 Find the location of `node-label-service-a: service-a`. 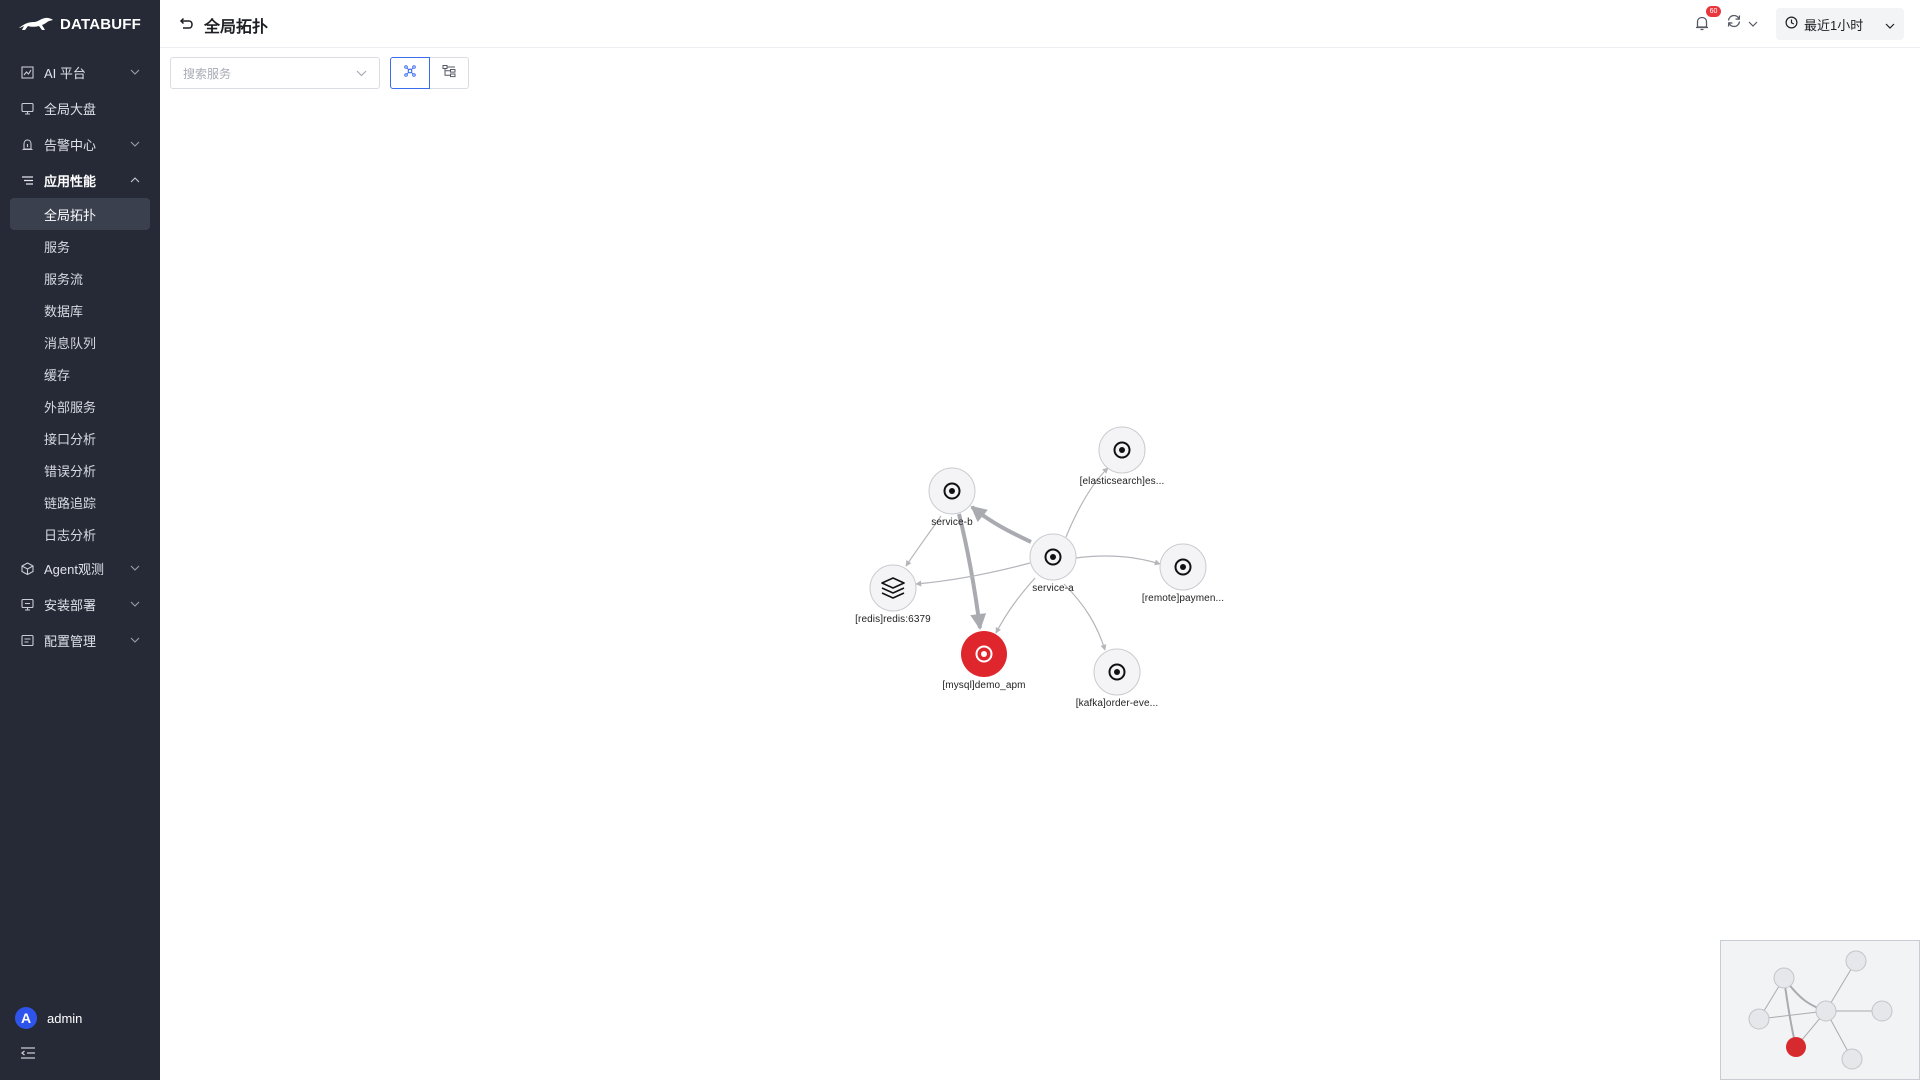

node-label-service-a: service-a is located at coordinates (1053, 588).